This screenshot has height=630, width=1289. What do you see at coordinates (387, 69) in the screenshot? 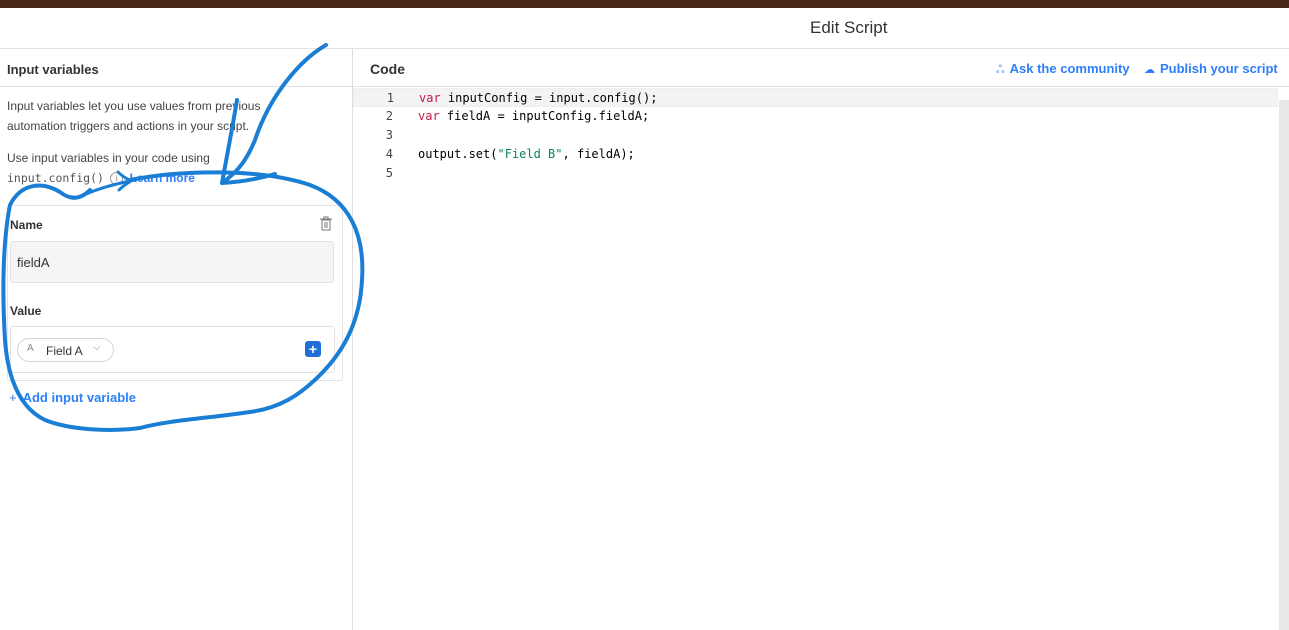
I see `code-title: Code` at bounding box center [387, 69].